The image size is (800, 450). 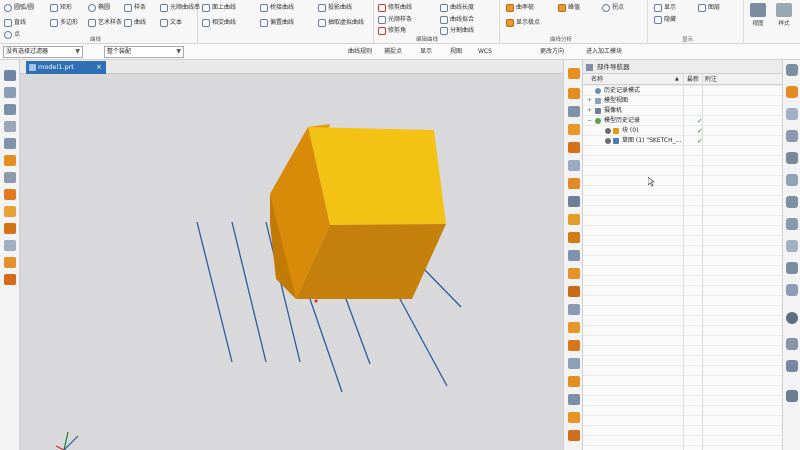 I want to click on boolean-icon, so click(x=574, y=147).